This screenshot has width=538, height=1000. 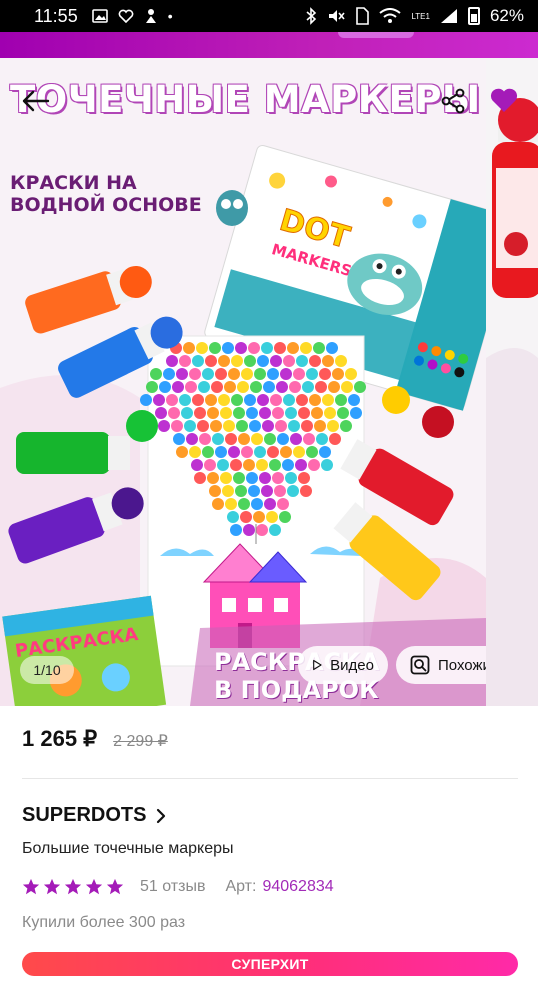 What do you see at coordinates (420, 16) in the screenshot?
I see `network-label: LTE1` at bounding box center [420, 16].